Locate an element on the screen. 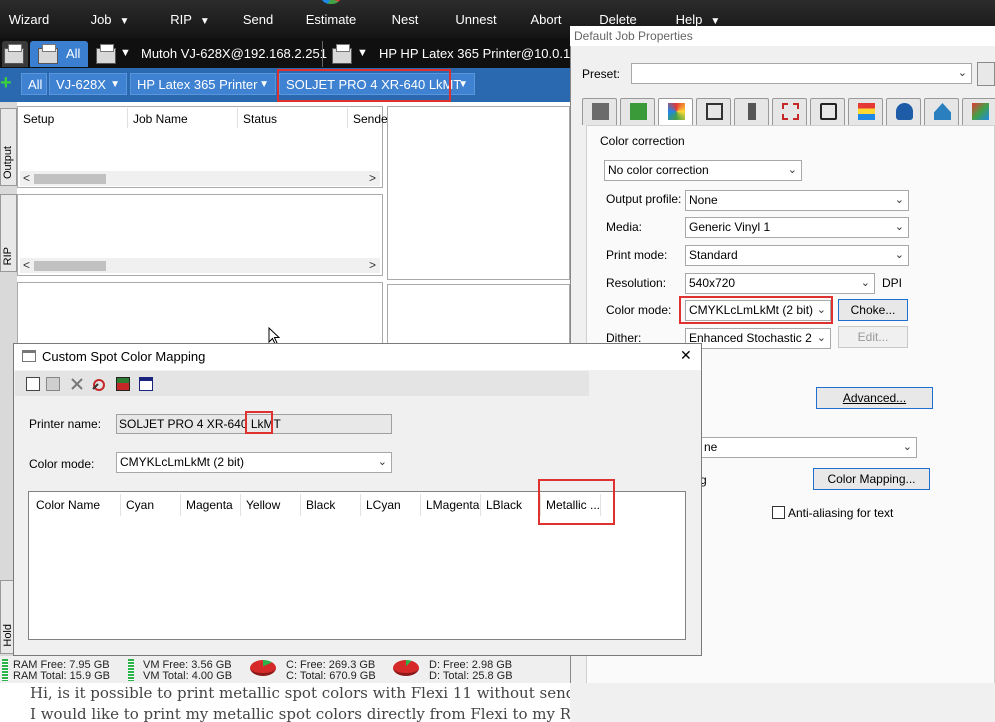 The height and width of the screenshot is (722, 995). output-hscrollbar: < > is located at coordinates (200, 178).